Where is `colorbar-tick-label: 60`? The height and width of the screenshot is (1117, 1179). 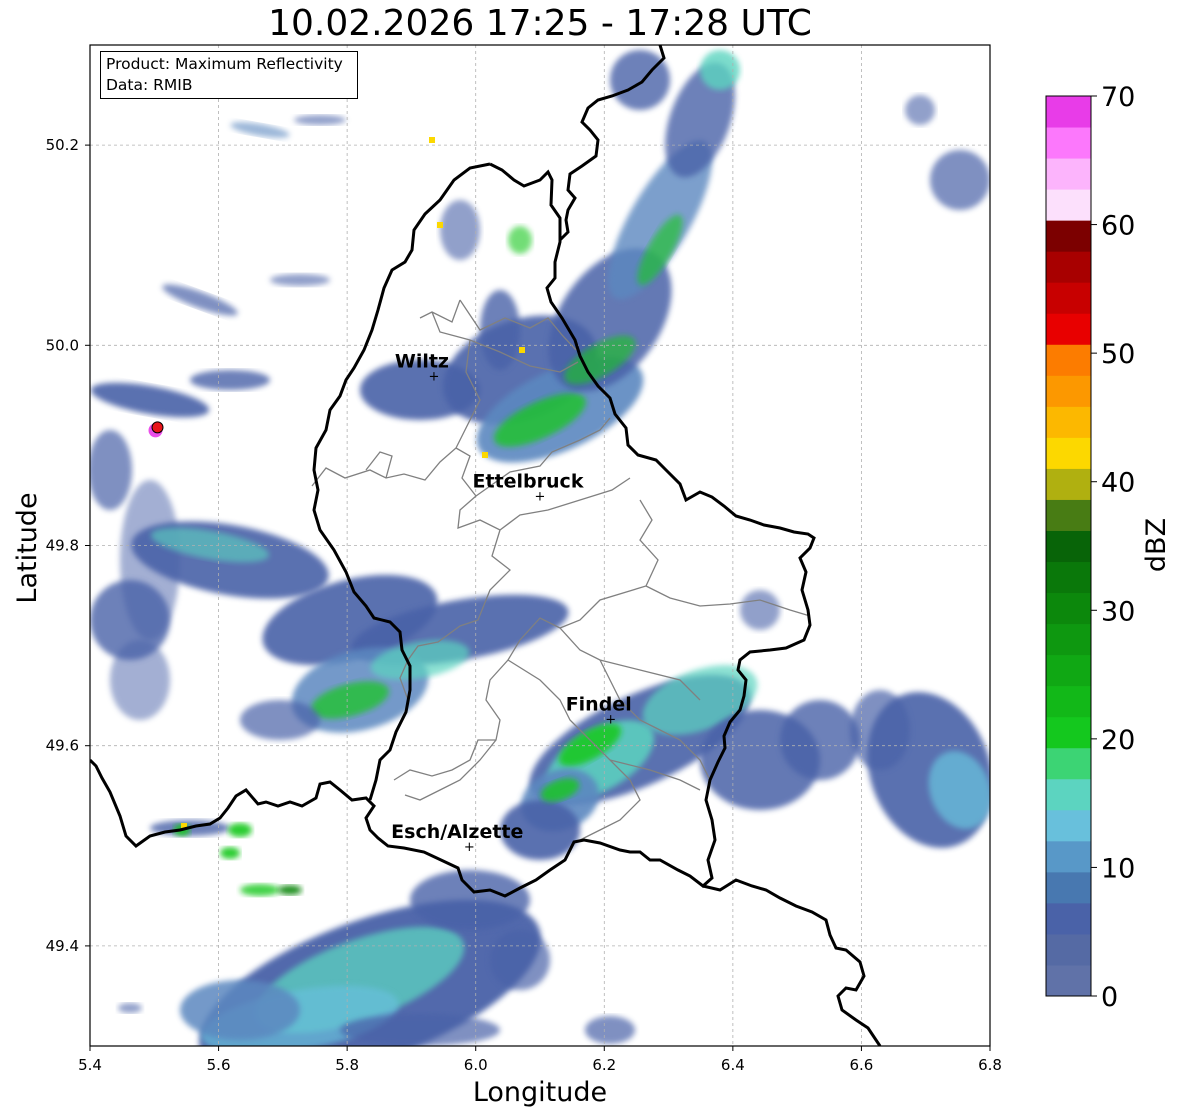 colorbar-tick-label: 60 is located at coordinates (1118, 226).